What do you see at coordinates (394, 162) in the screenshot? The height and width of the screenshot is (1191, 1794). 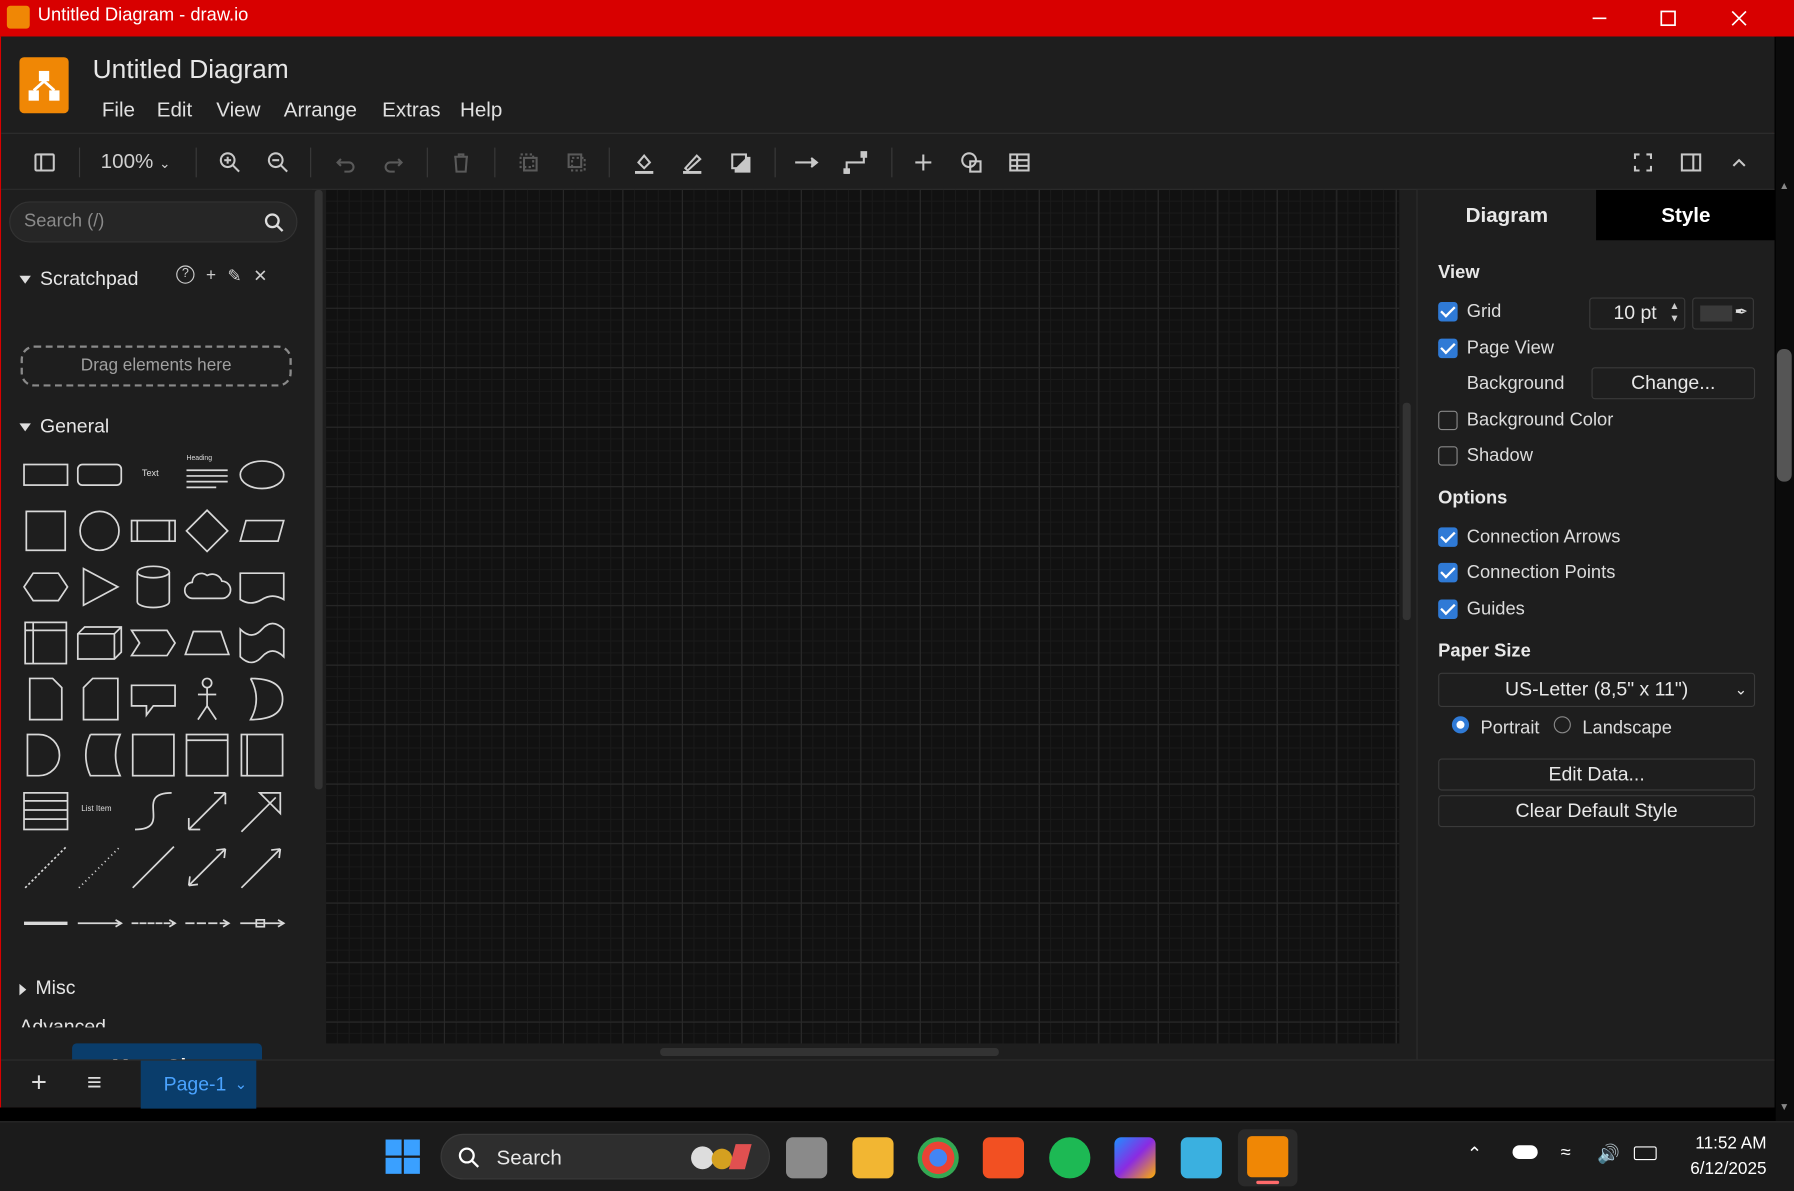 I see `redo-icon` at bounding box center [394, 162].